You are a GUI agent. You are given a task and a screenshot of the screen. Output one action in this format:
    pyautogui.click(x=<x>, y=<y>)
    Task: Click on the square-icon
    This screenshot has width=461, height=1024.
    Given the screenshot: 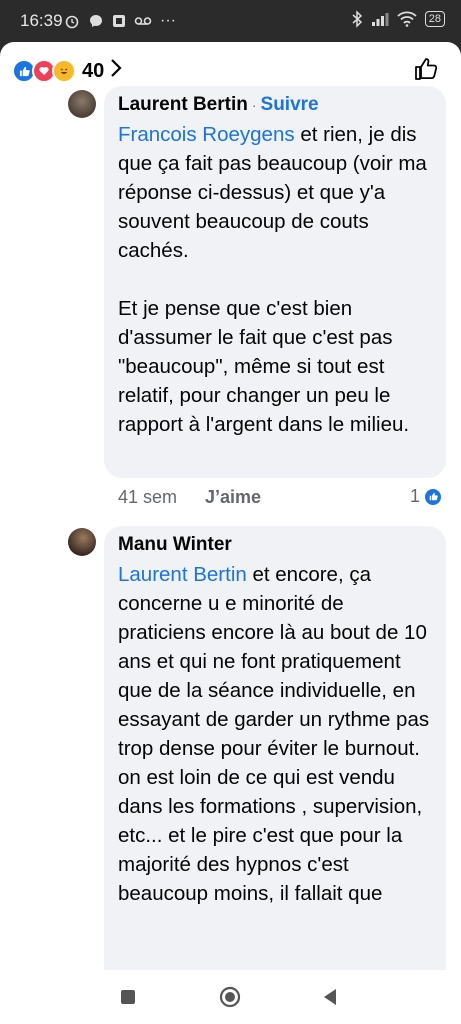 What is the action you would take?
    pyautogui.click(x=128, y=997)
    